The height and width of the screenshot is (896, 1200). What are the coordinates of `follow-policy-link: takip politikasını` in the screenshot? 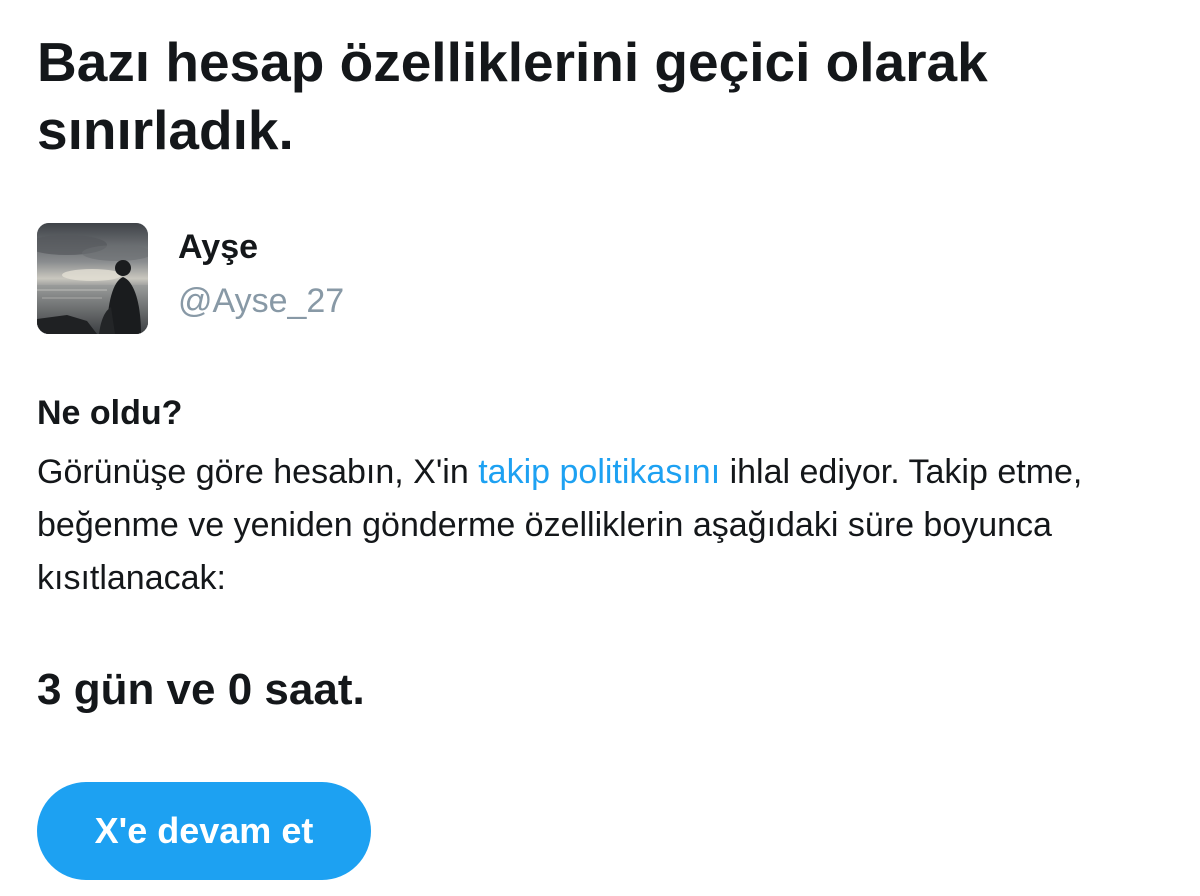 It's located at (599, 472).